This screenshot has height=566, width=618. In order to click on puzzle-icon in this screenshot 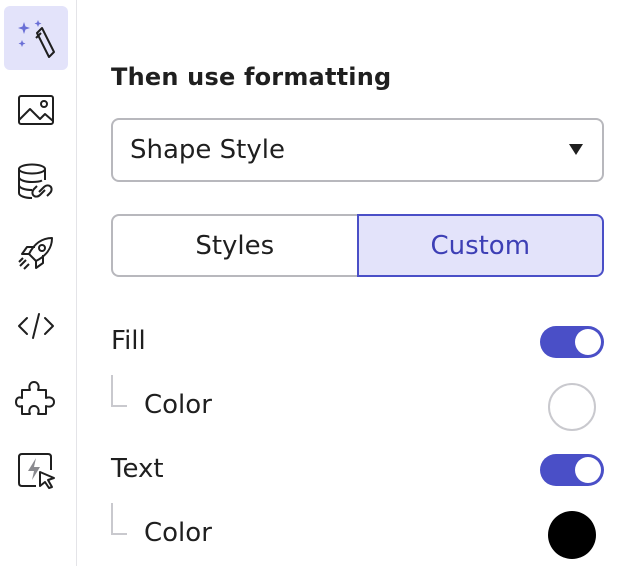, I will do `click(35, 398)`.